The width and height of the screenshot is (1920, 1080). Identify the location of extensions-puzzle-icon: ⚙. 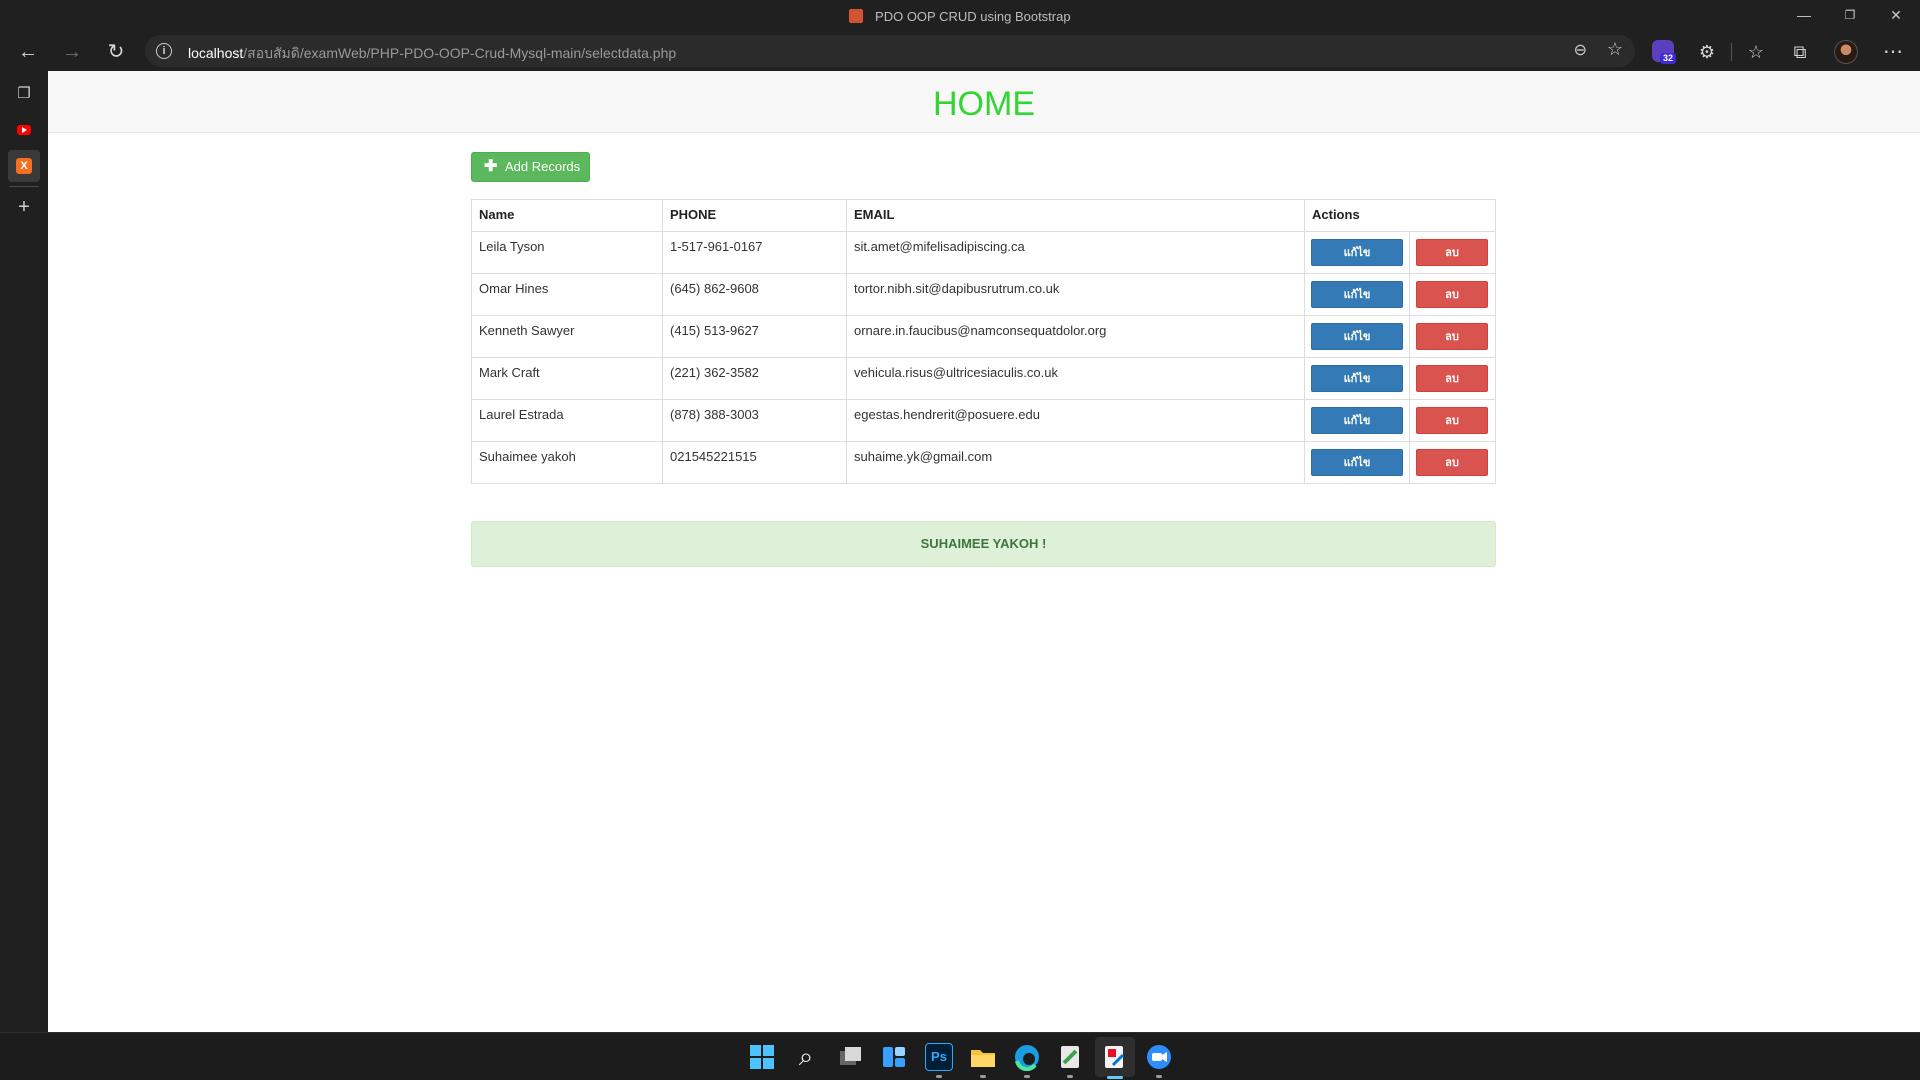
(1707, 52).